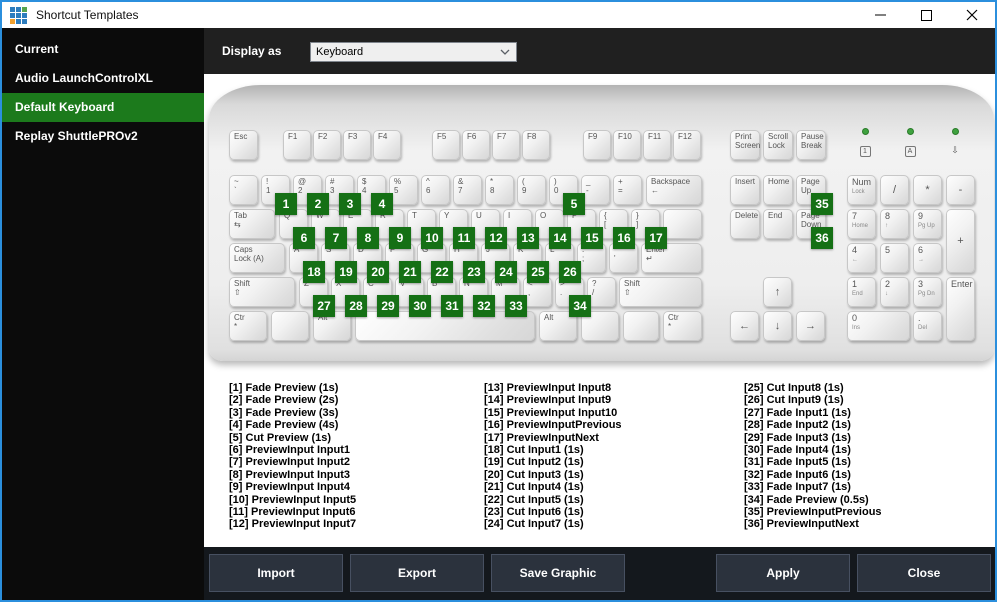 The image size is (997, 602). I want to click on led-dot, so click(955, 131).